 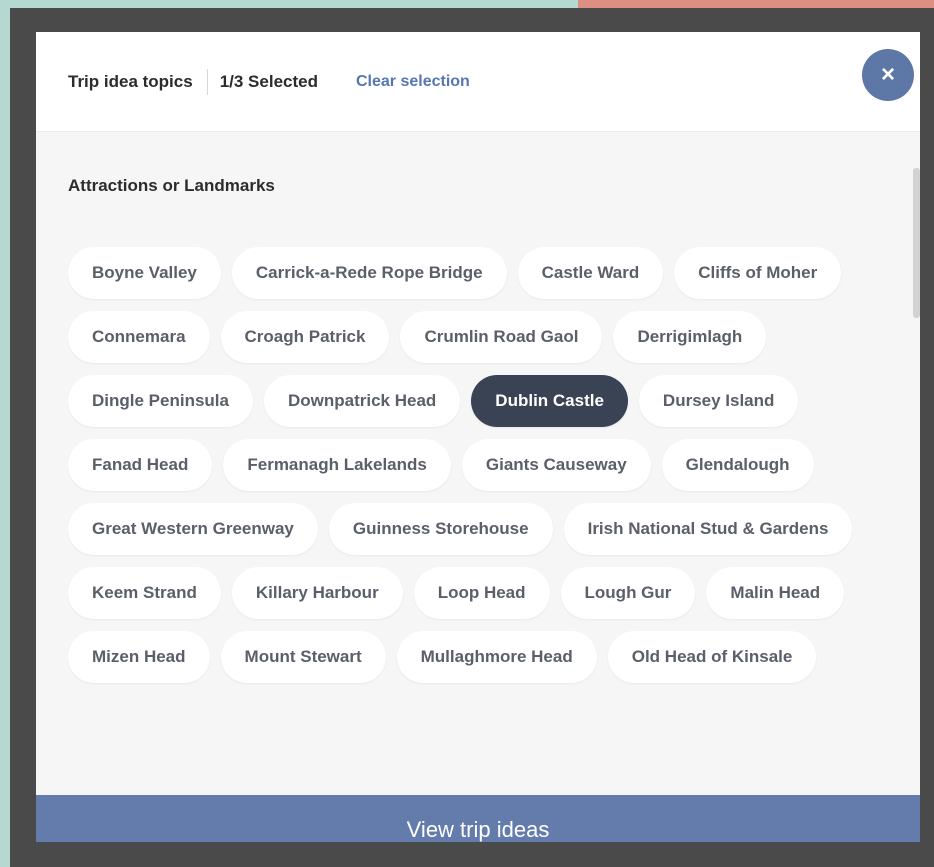 I want to click on topic-chip: Great Western Greenway, so click(x=193, y=529).